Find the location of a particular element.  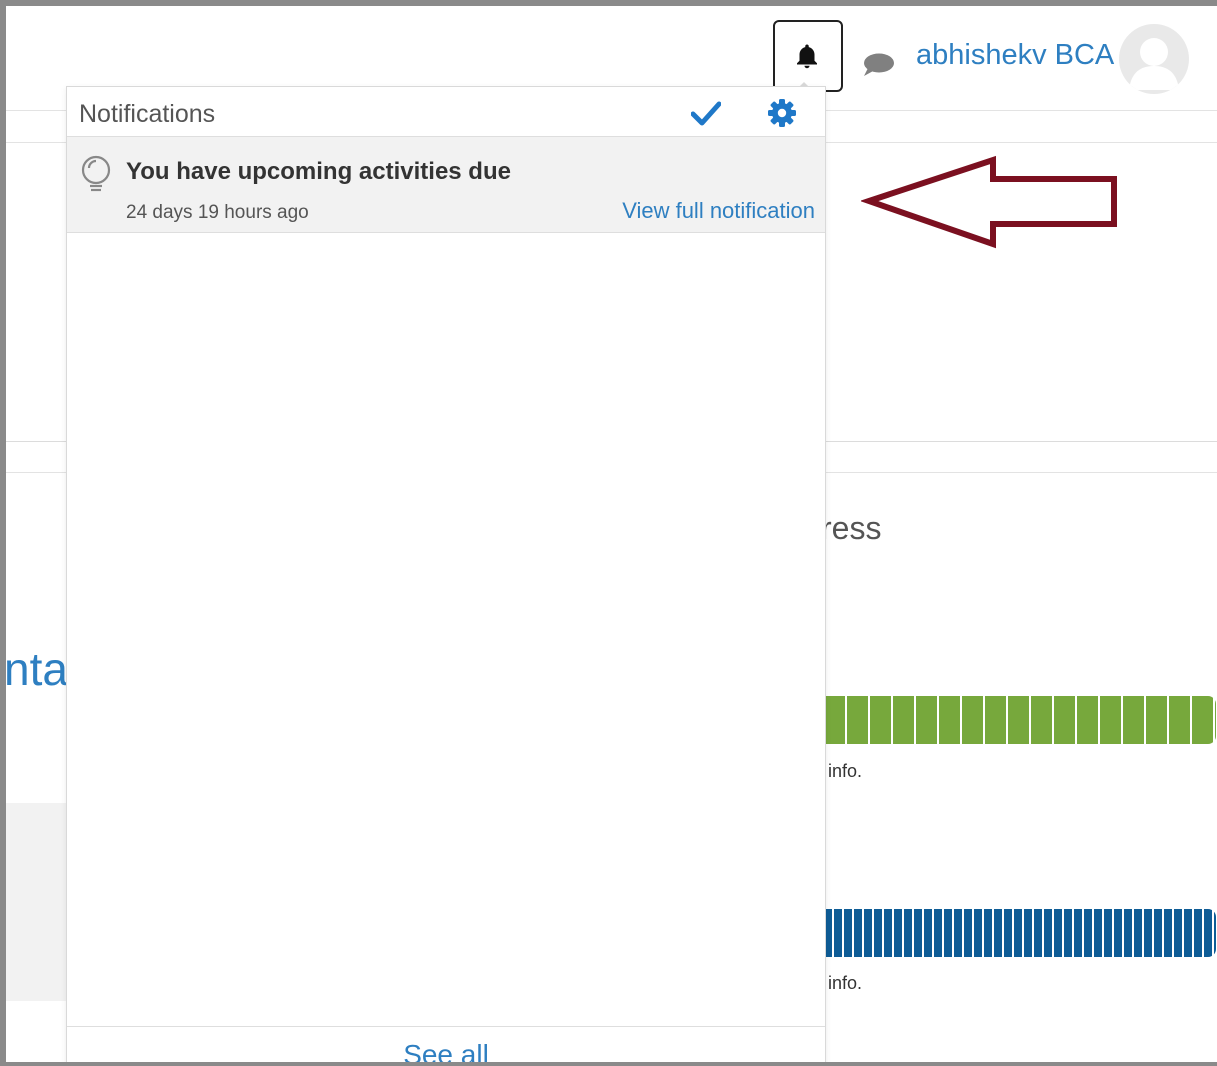

bell-icon is located at coordinates (807, 56).